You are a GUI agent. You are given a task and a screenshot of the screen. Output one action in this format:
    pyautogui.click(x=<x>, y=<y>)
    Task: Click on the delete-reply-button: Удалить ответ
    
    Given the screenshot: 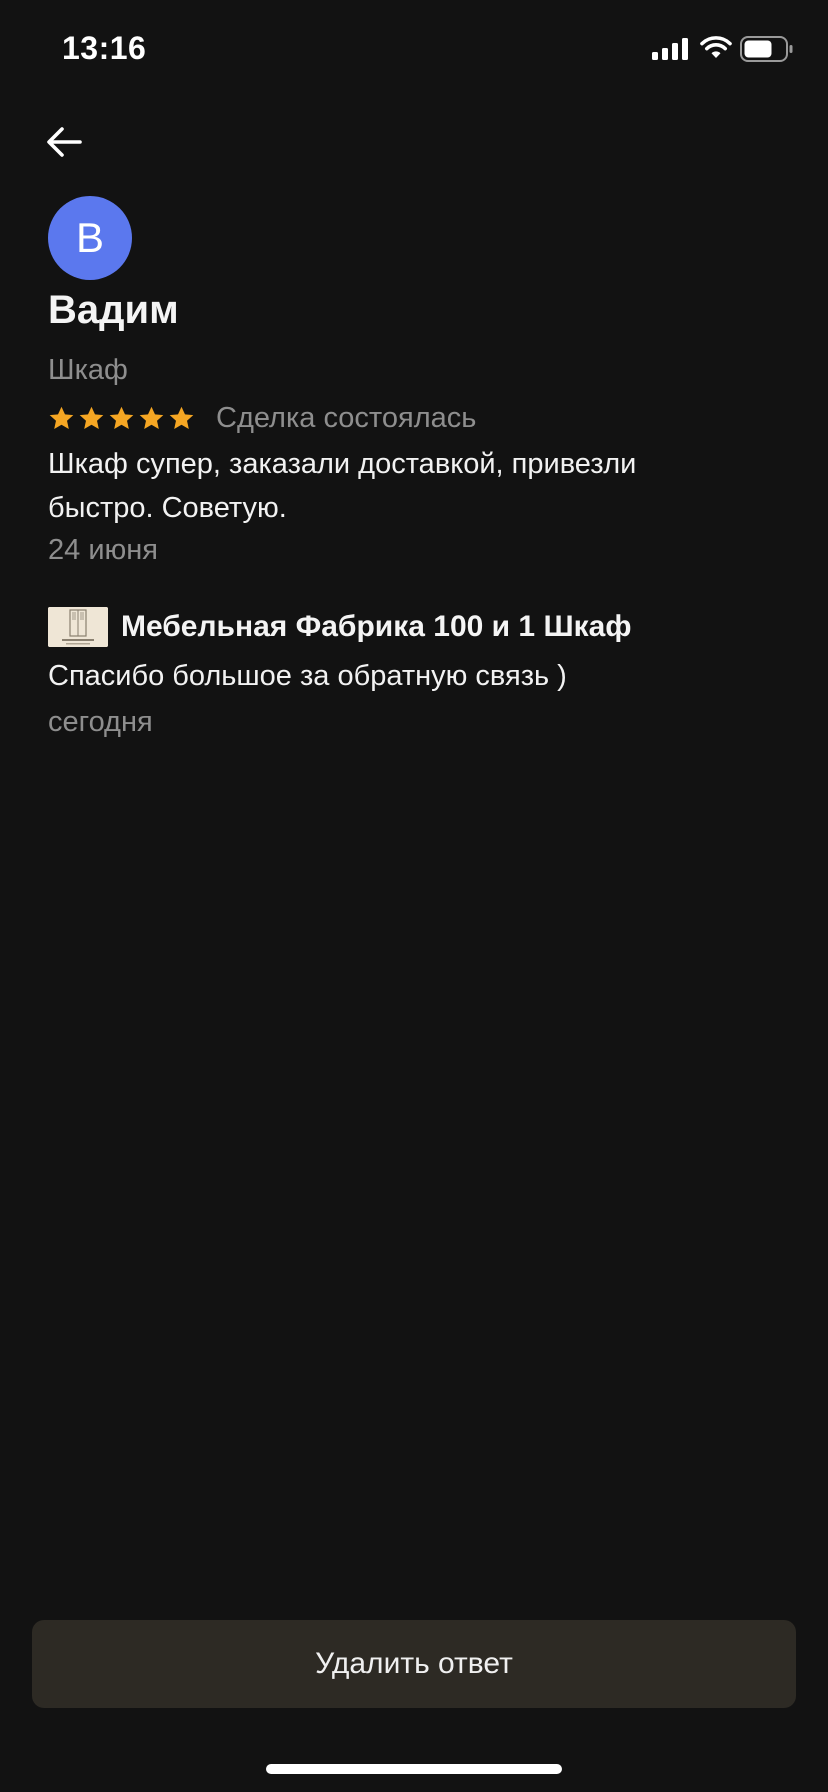 What is the action you would take?
    pyautogui.click(x=414, y=1664)
    